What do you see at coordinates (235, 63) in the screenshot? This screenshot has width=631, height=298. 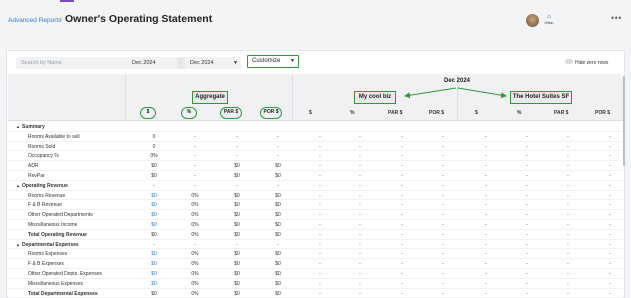 I see `chevron-down-icon: ▼` at bounding box center [235, 63].